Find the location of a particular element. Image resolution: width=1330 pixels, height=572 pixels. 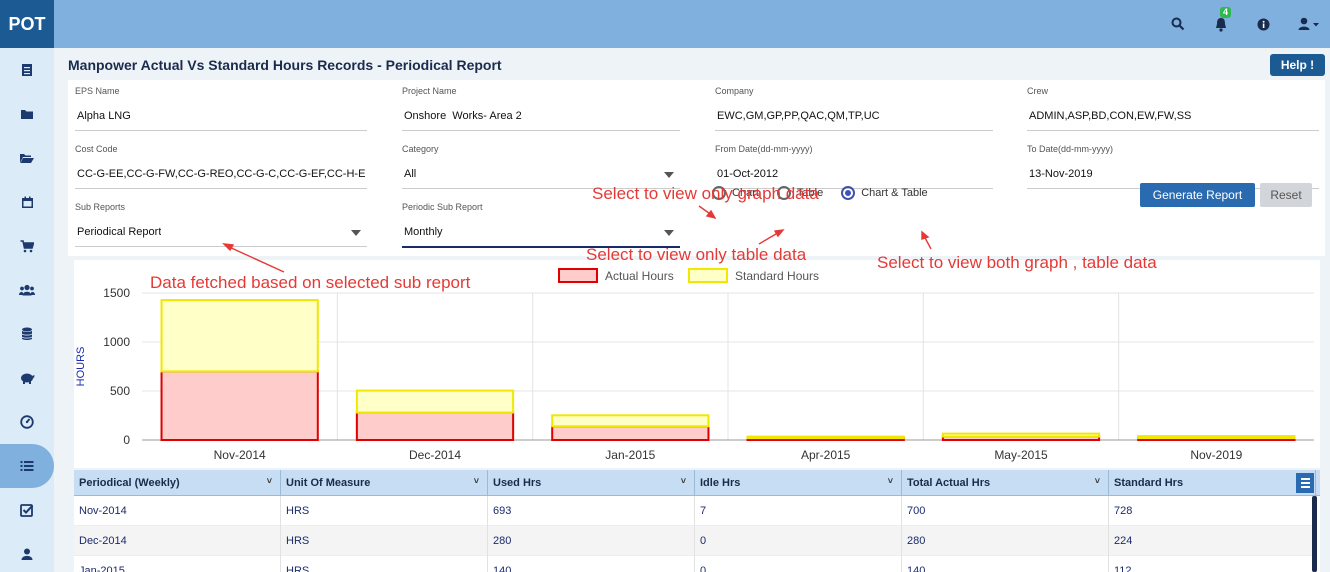

table-row: Jan-2015 HRS 140 0 140 112 is located at coordinates (695, 564).